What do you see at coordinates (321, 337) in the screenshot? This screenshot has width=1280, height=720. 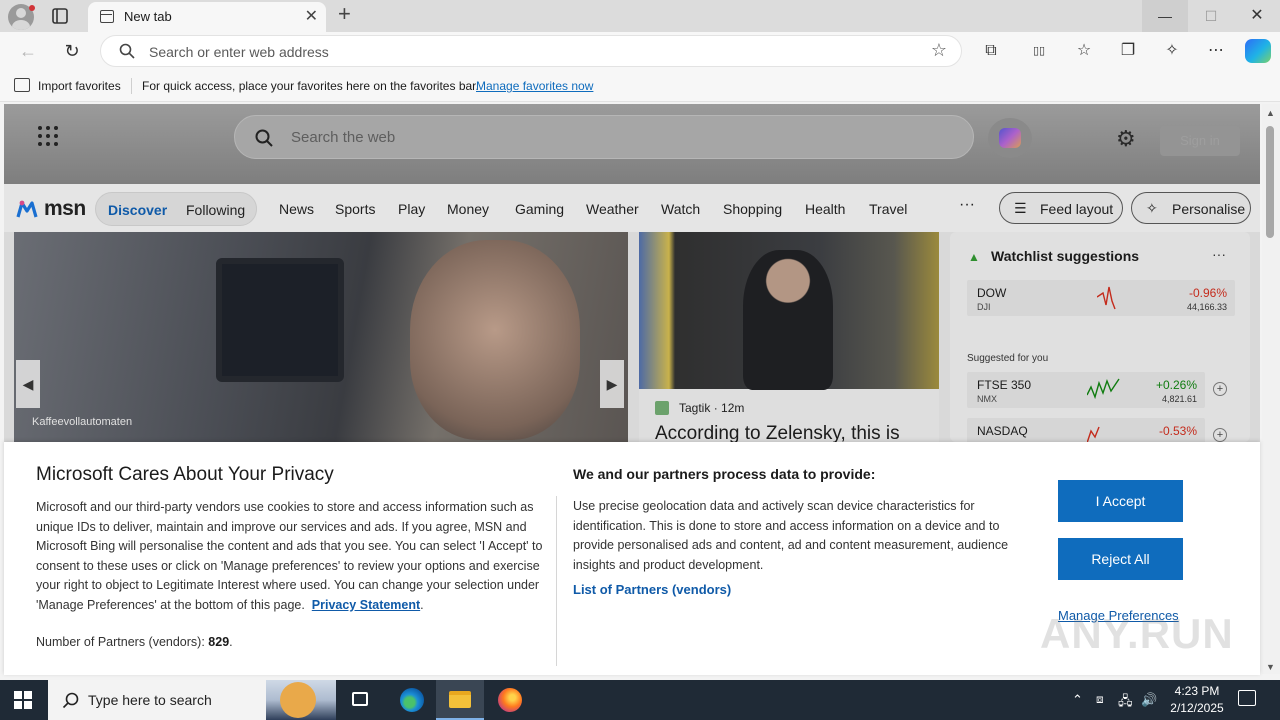 I see `hero-carousel: ◀ ▶ Kaffeevollautomaten` at bounding box center [321, 337].